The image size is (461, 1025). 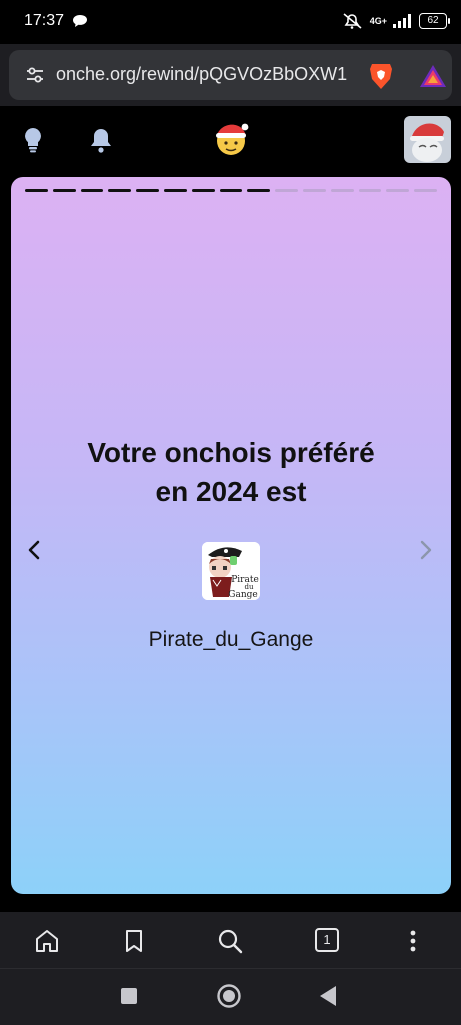 What do you see at coordinates (427, 139) in the screenshot?
I see `user-avatar` at bounding box center [427, 139].